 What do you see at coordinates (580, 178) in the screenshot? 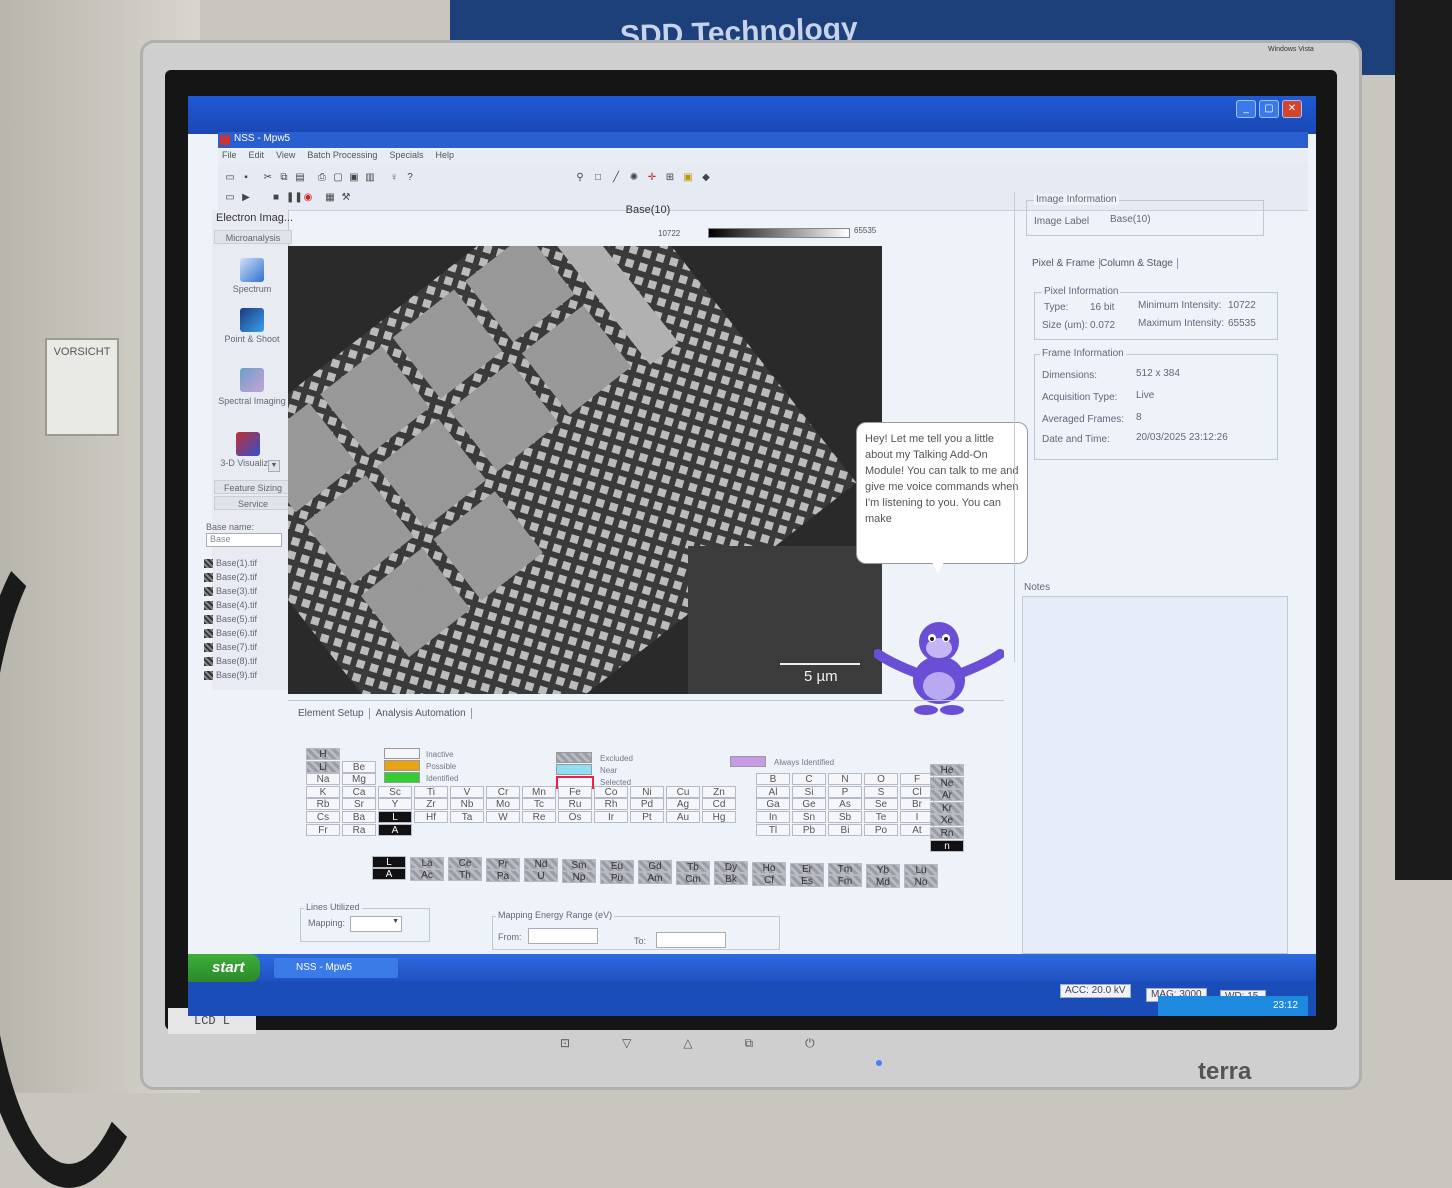
I see `marker-icon: ⚲` at bounding box center [580, 178].